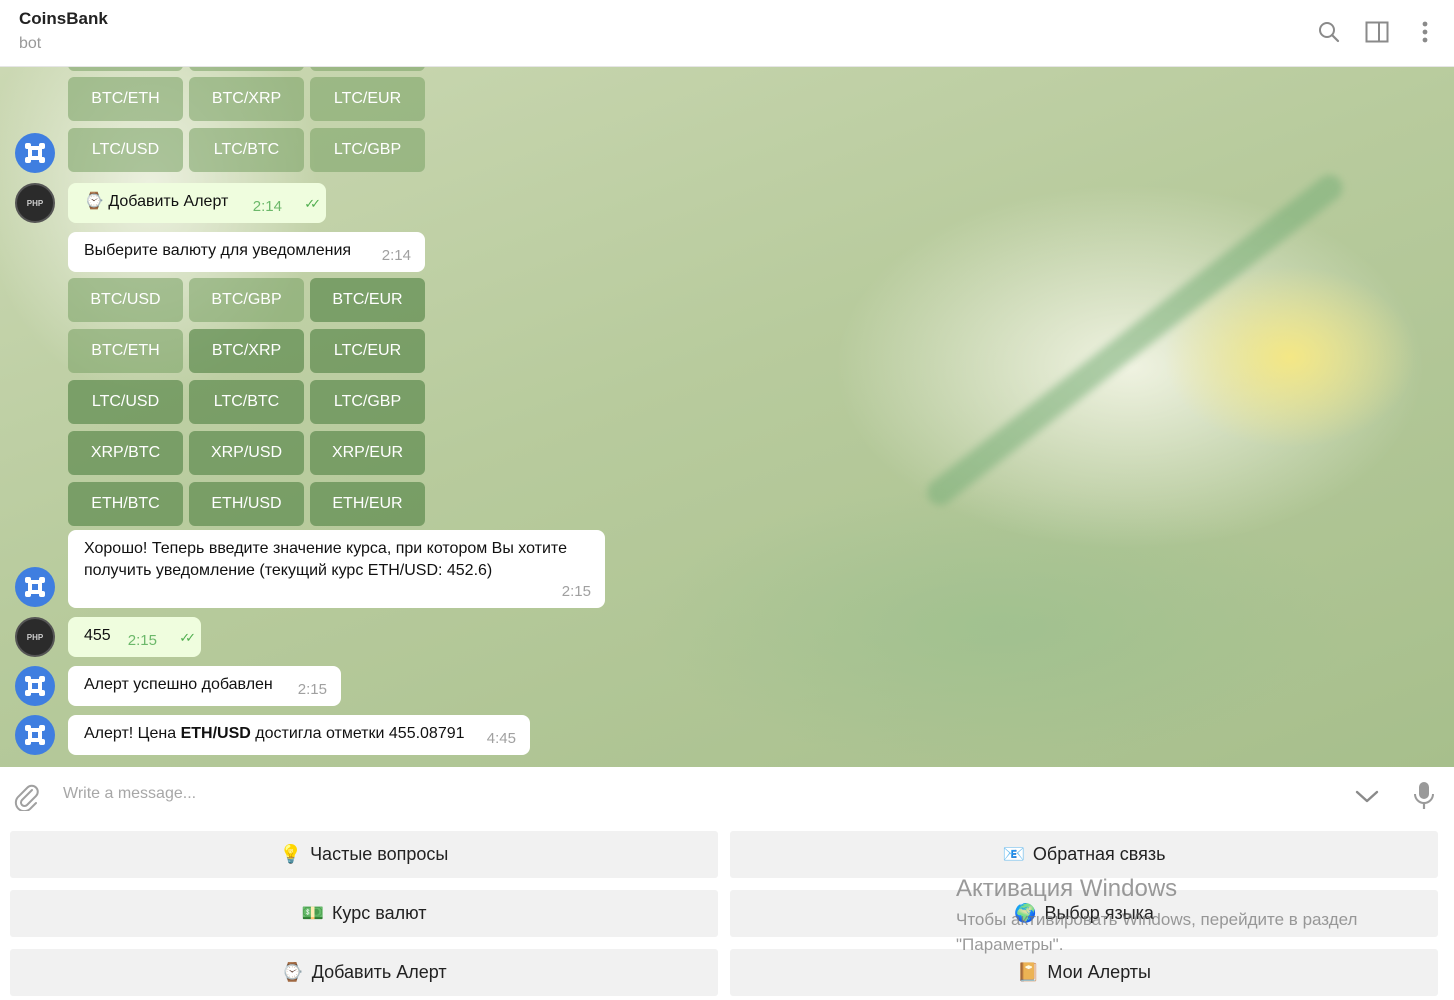 This screenshot has width=1454, height=1000. Describe the element at coordinates (1329, 32) in the screenshot. I see `search-icon` at that location.